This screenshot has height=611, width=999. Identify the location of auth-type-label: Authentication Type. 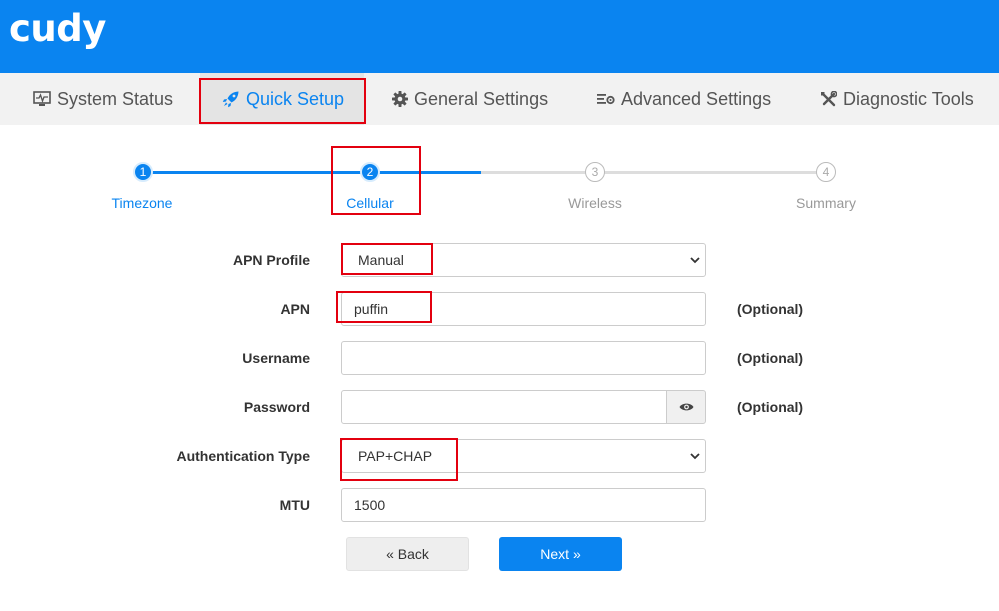
(243, 456).